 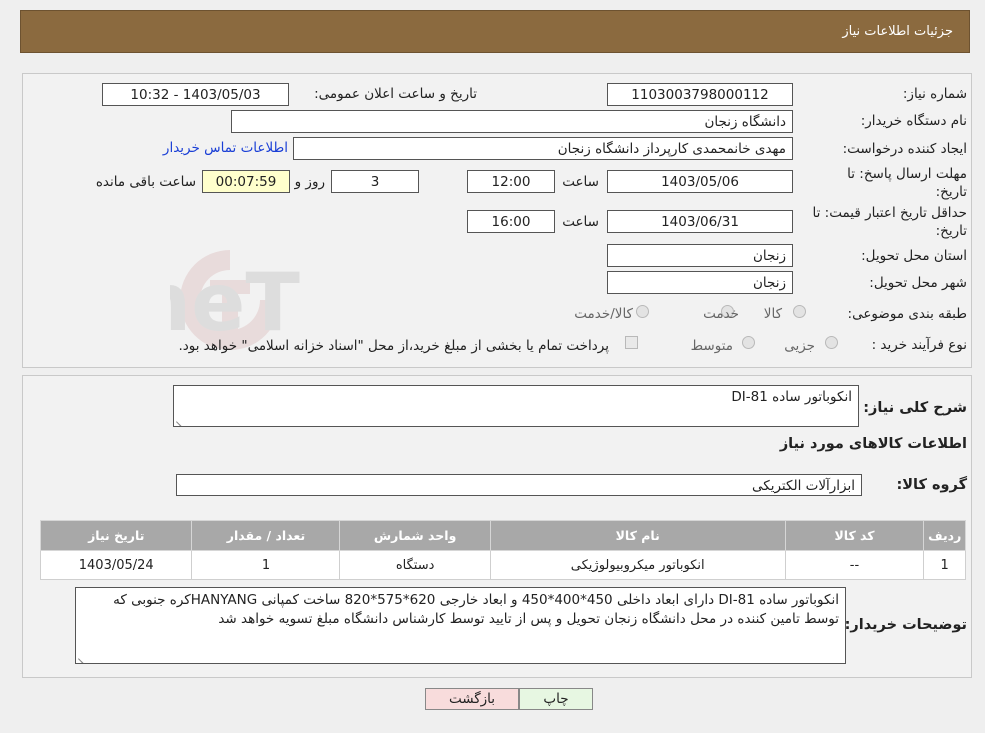 What do you see at coordinates (934, 94) in the screenshot?
I see `need-number-label: شماره نیاز:` at bounding box center [934, 94].